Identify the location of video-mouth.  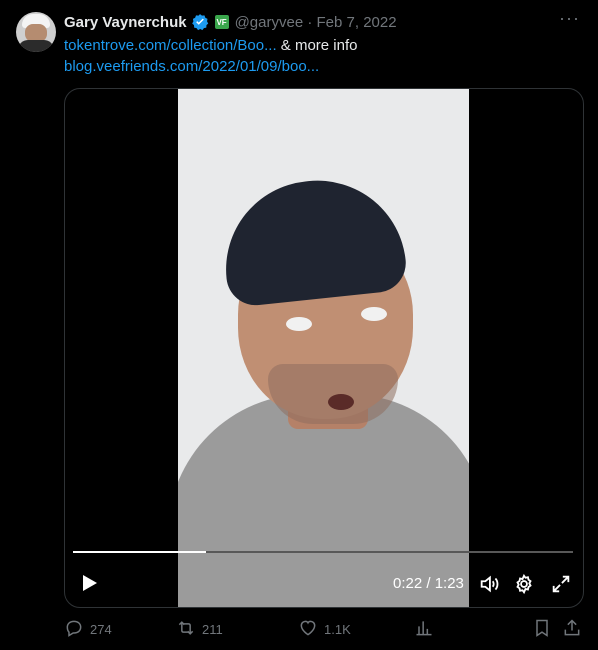
(341, 402).